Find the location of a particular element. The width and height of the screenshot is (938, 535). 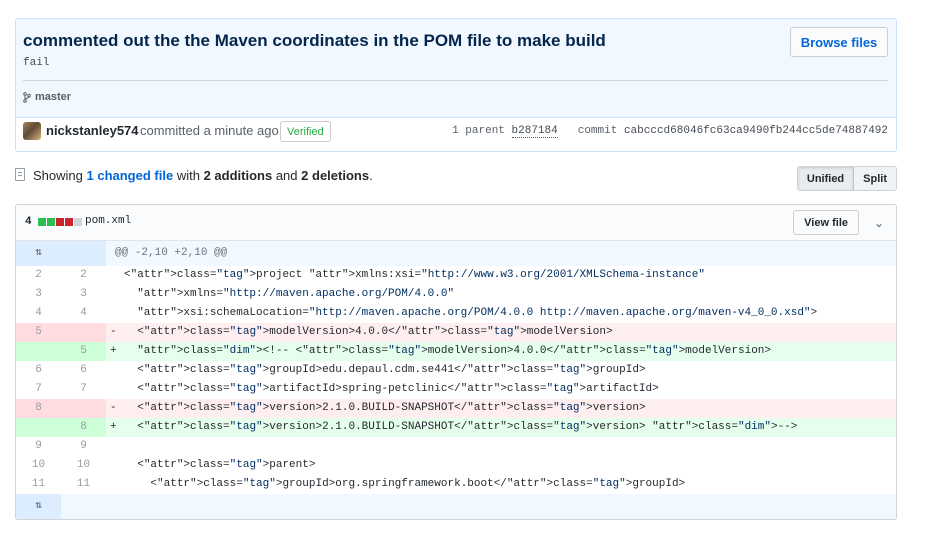

old-line-number: 5 is located at coordinates (38, 332).